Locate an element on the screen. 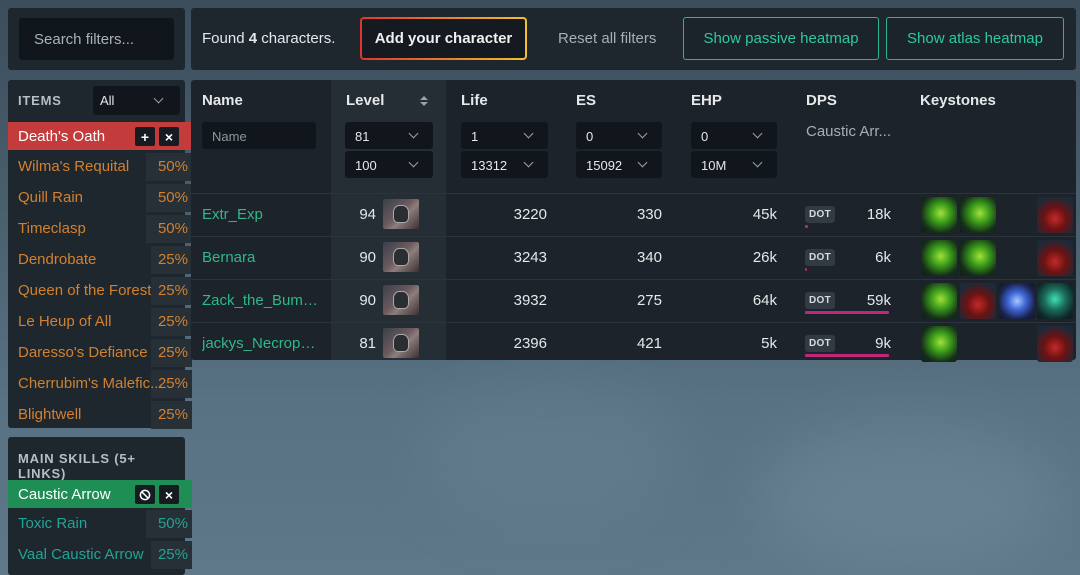  table-row: jackys_Necropol... 81 2396 421 5k DOT 9k is located at coordinates (633, 343).